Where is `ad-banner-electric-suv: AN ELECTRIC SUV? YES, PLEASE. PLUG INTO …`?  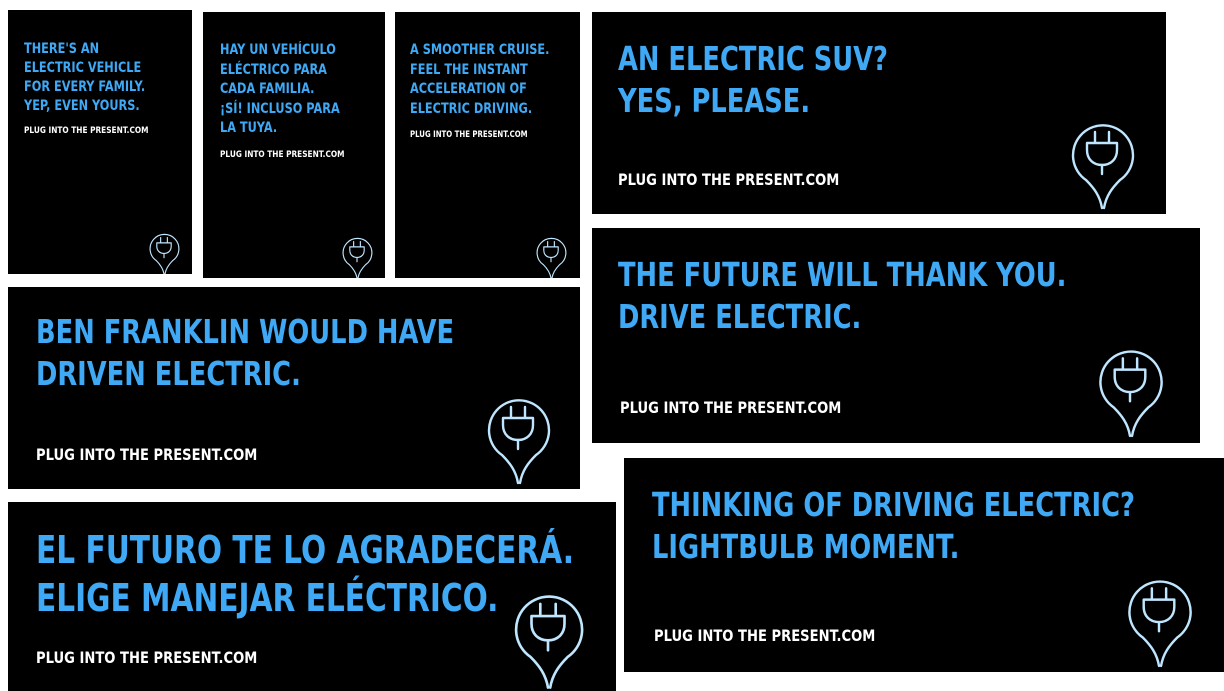 ad-banner-electric-suv: AN ELECTRIC SUV? YES, PLEASE. PLUG INTO … is located at coordinates (879, 113).